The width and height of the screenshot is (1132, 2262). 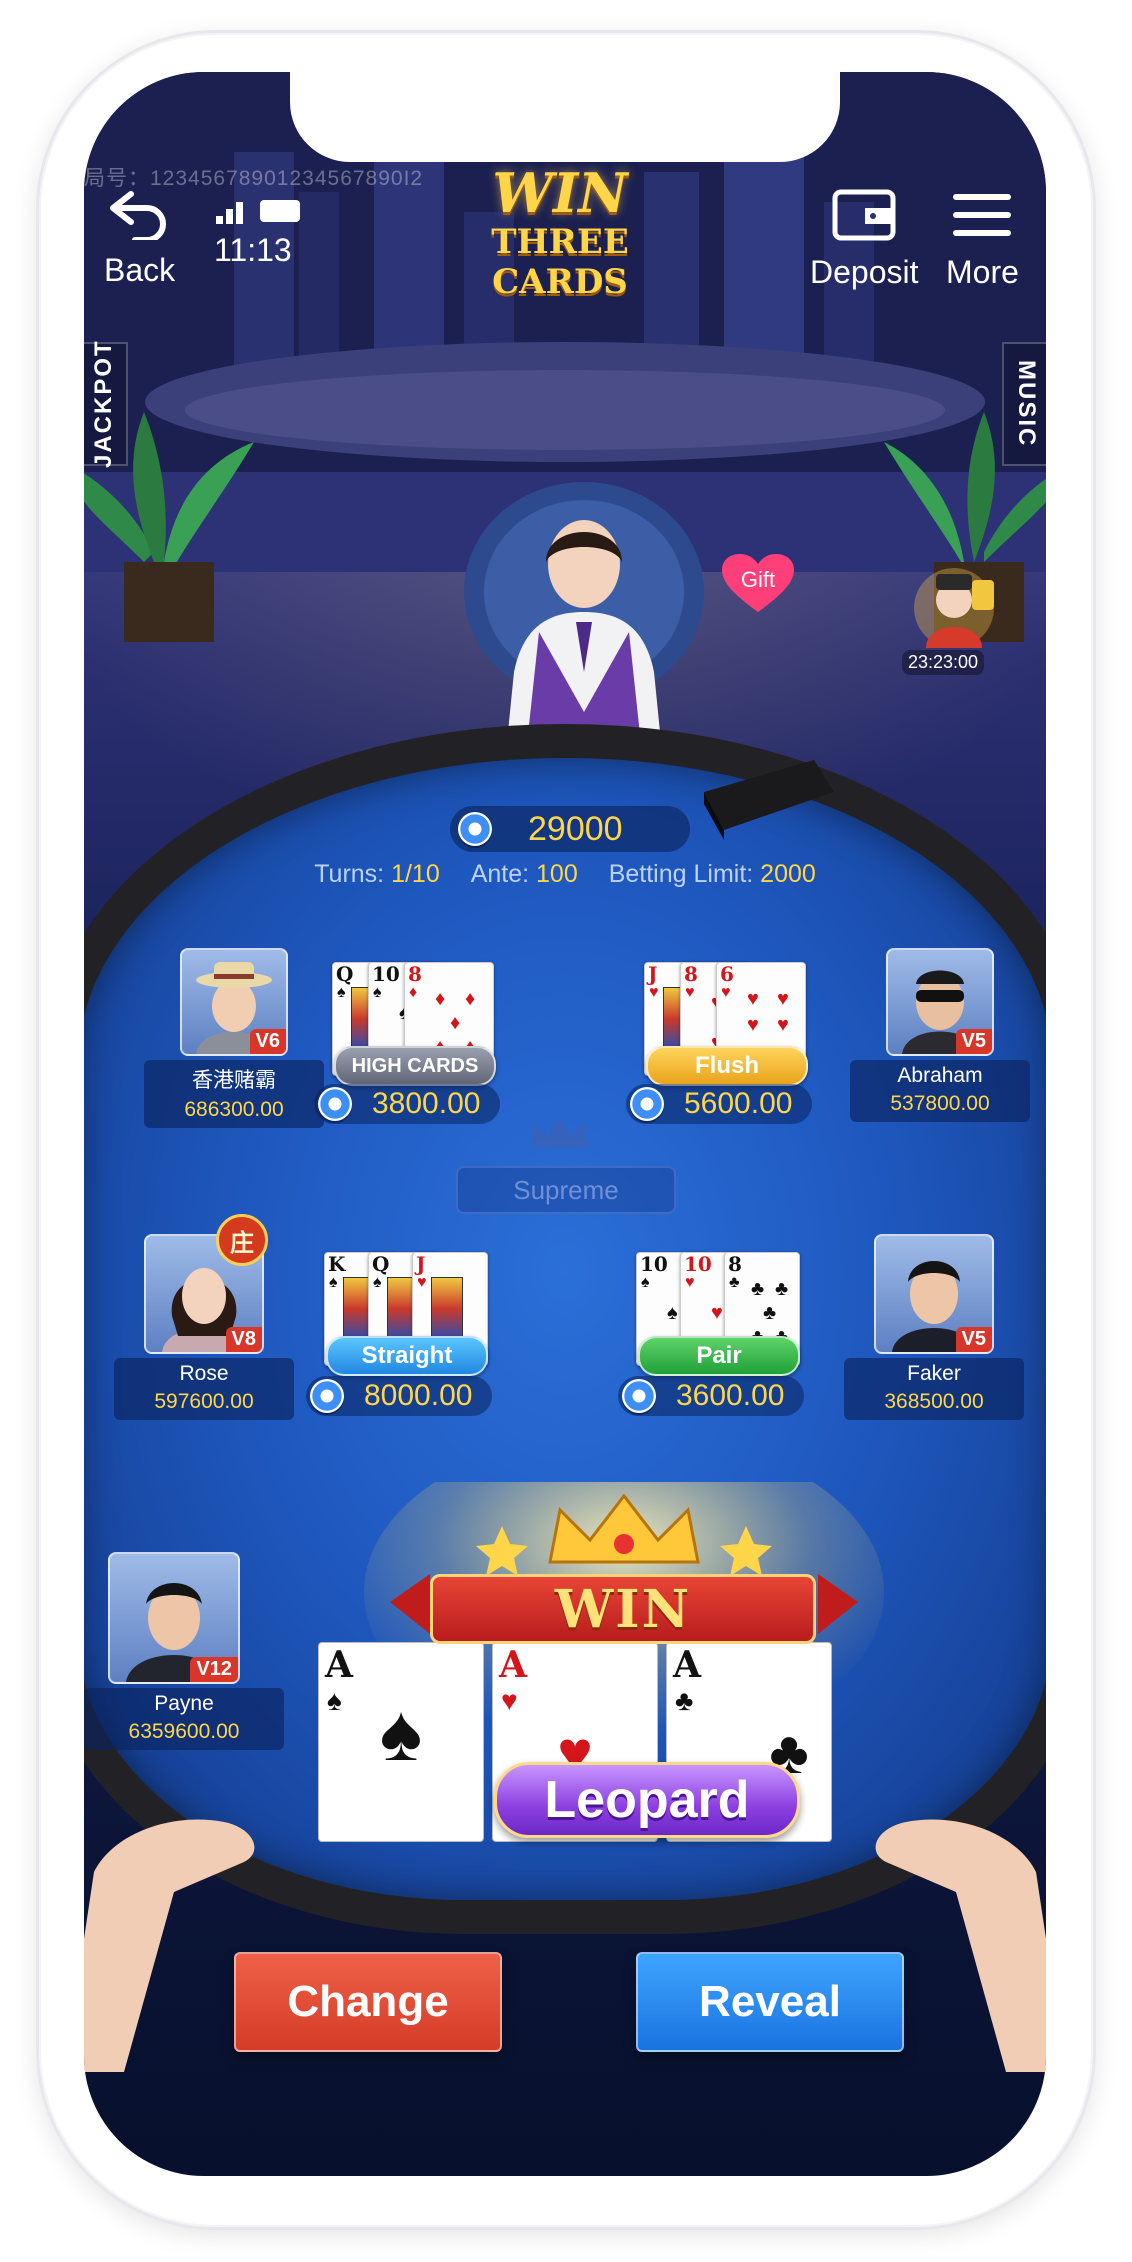 What do you see at coordinates (174, 1618) in the screenshot?
I see `avatar: V12` at bounding box center [174, 1618].